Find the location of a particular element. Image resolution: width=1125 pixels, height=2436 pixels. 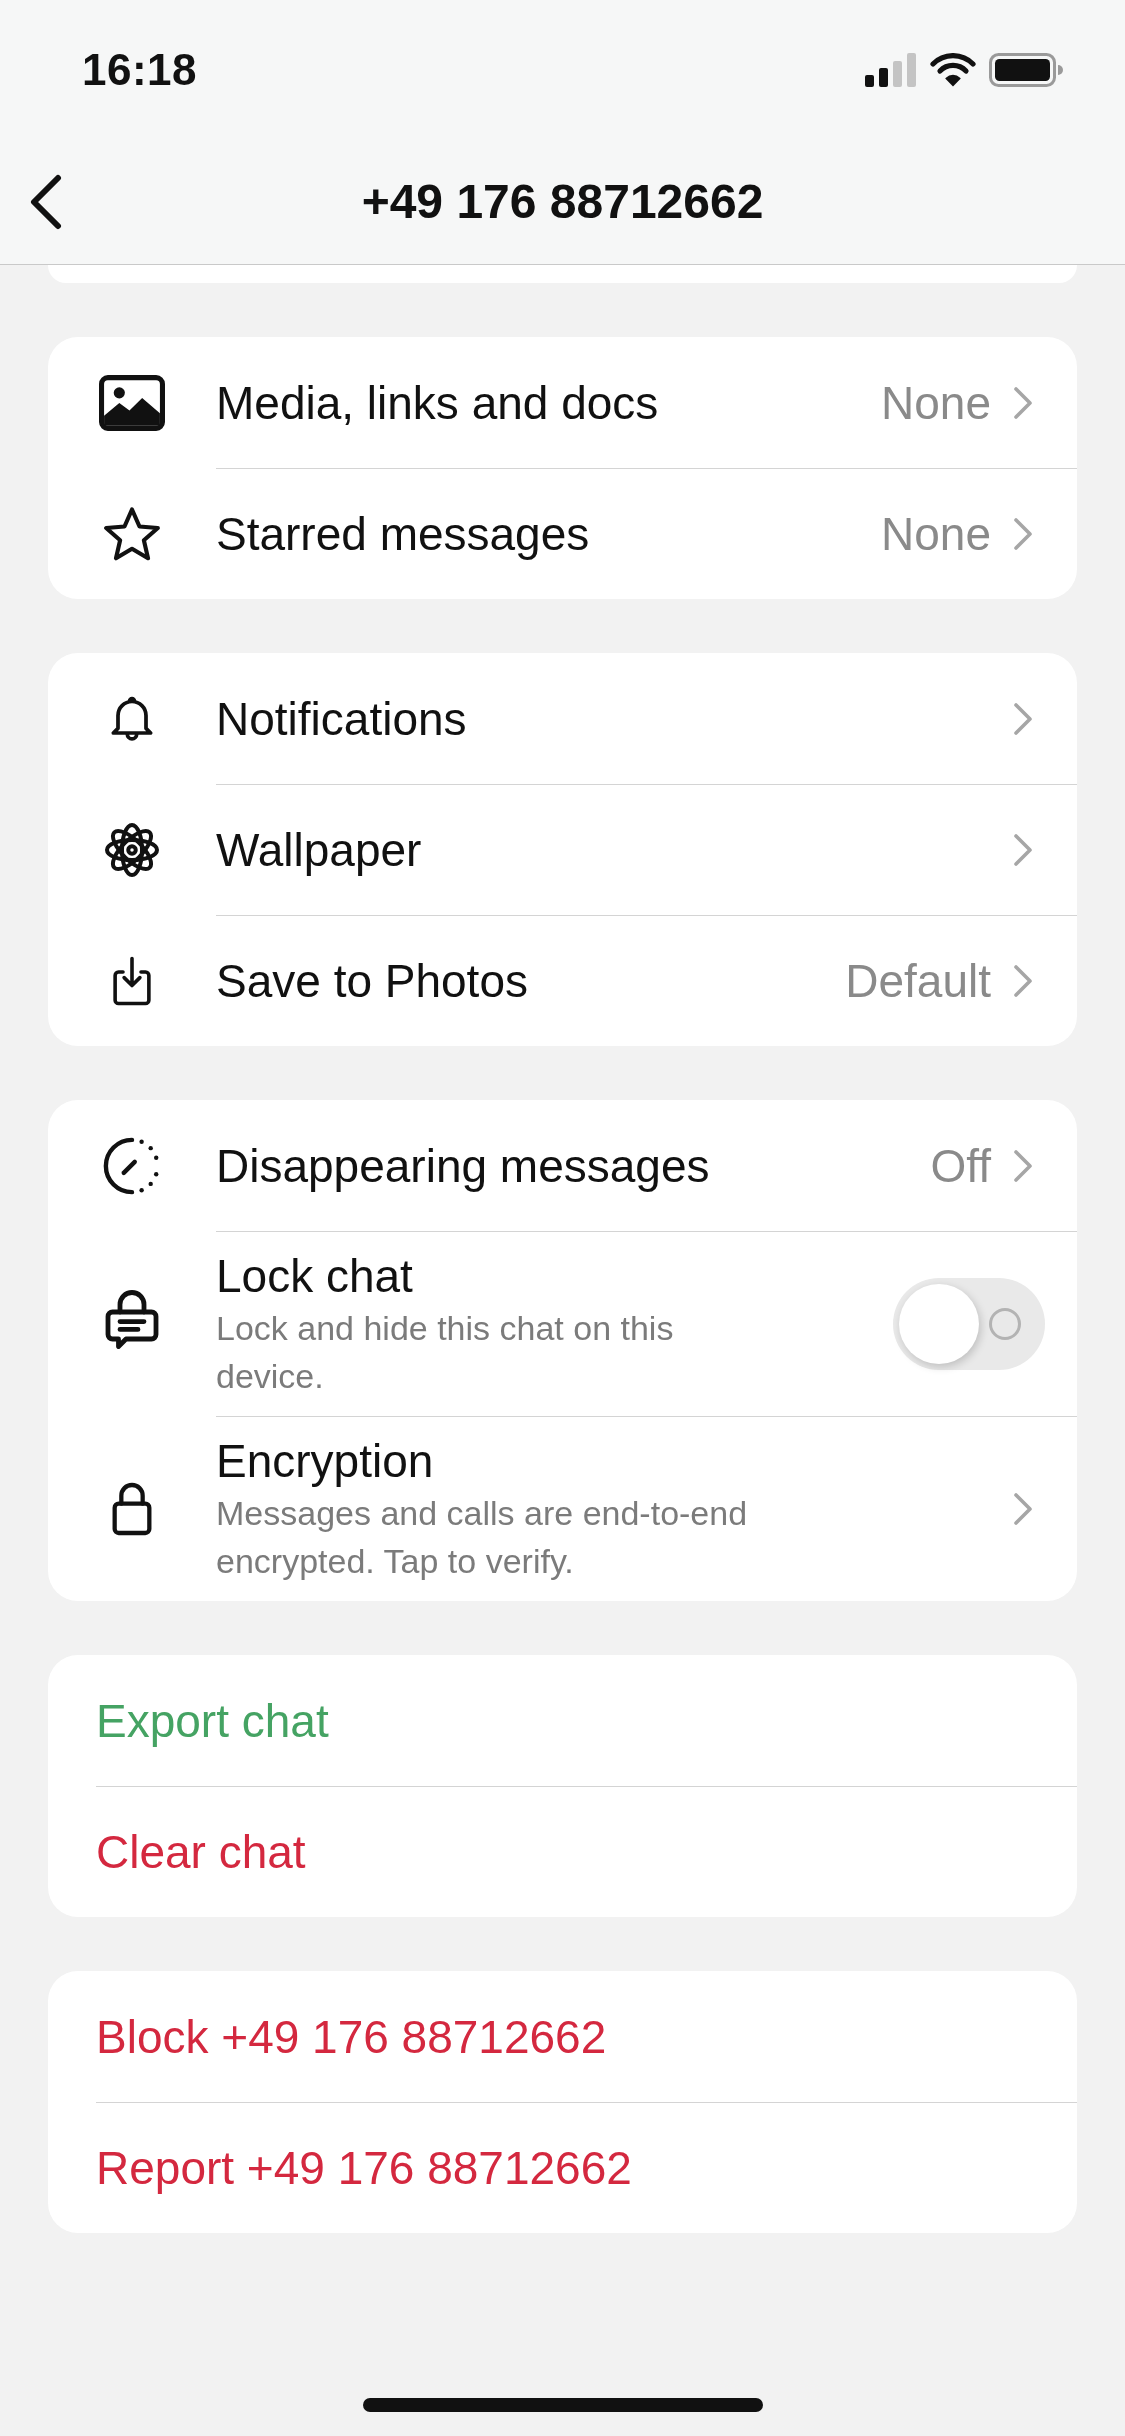

row-label: Encryption is located at coordinates (614, 1461).